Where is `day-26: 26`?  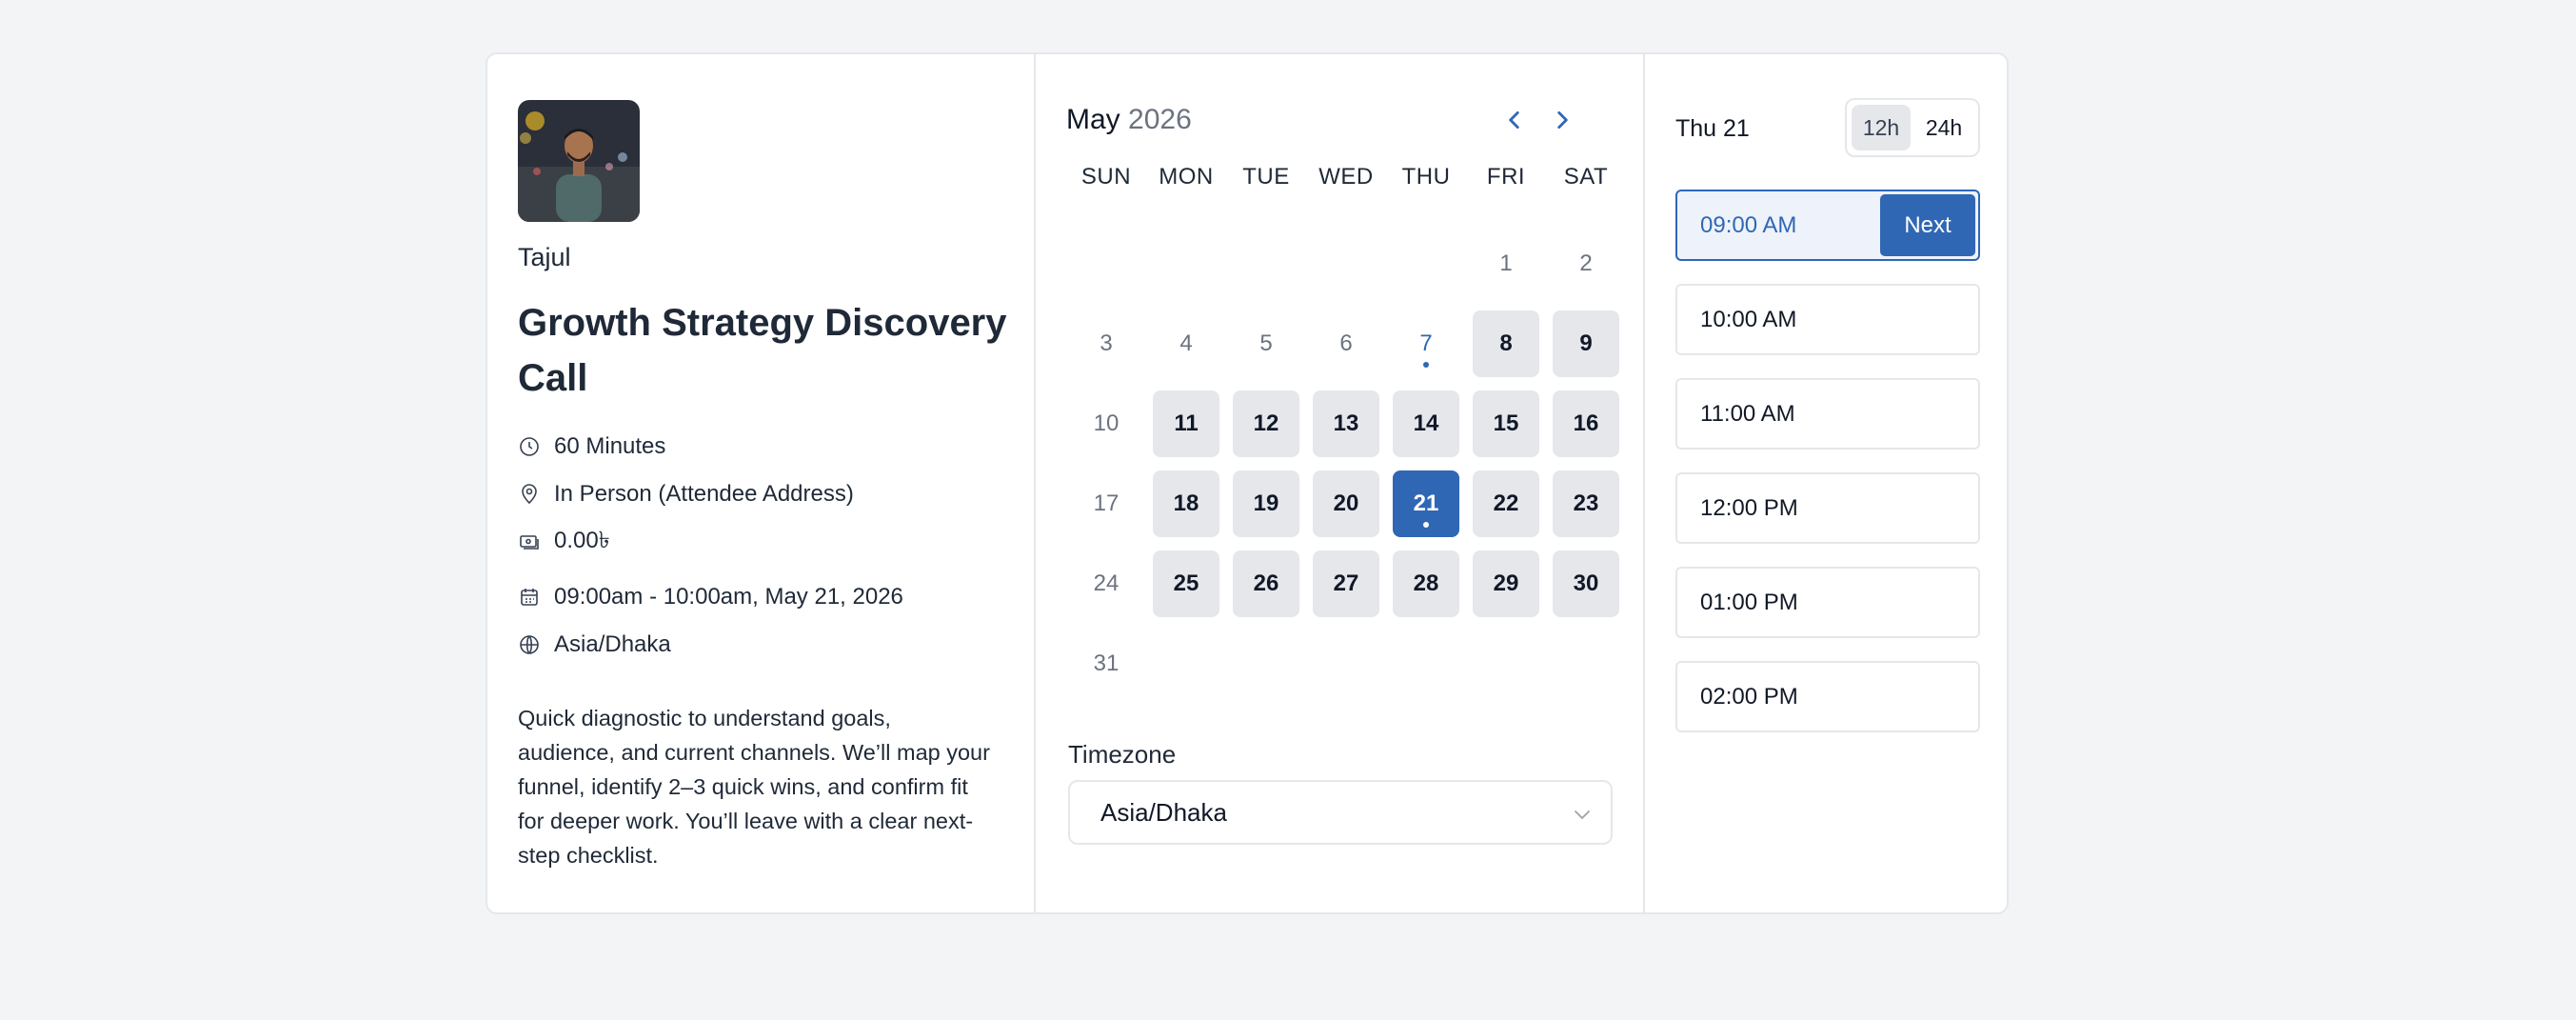
day-26: 26 is located at coordinates (1266, 583).